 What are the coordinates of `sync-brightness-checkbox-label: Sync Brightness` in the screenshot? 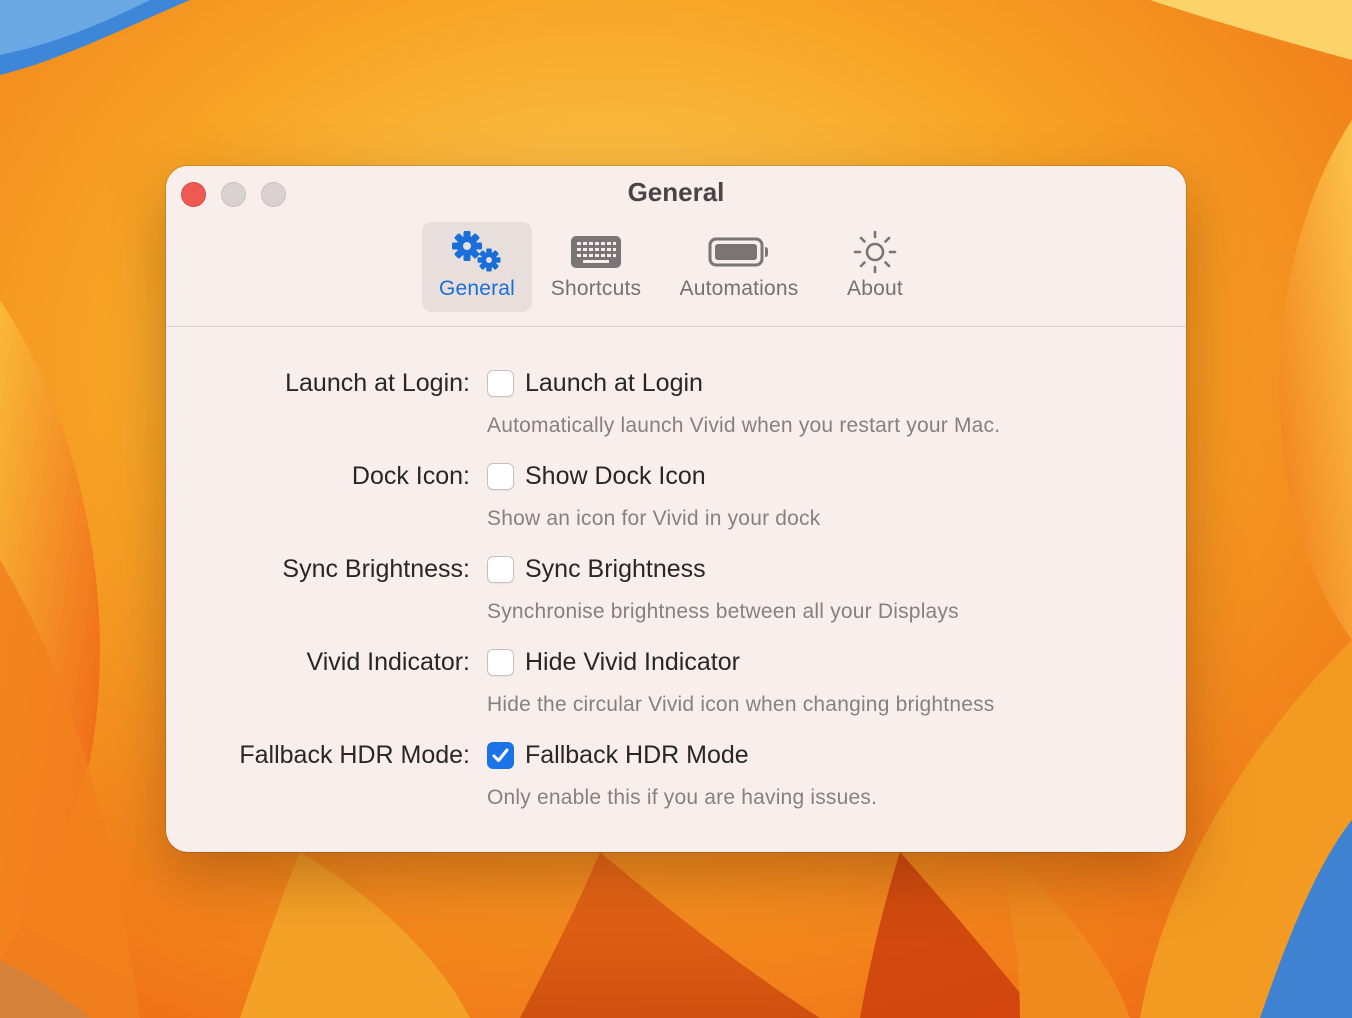 It's located at (615, 569).